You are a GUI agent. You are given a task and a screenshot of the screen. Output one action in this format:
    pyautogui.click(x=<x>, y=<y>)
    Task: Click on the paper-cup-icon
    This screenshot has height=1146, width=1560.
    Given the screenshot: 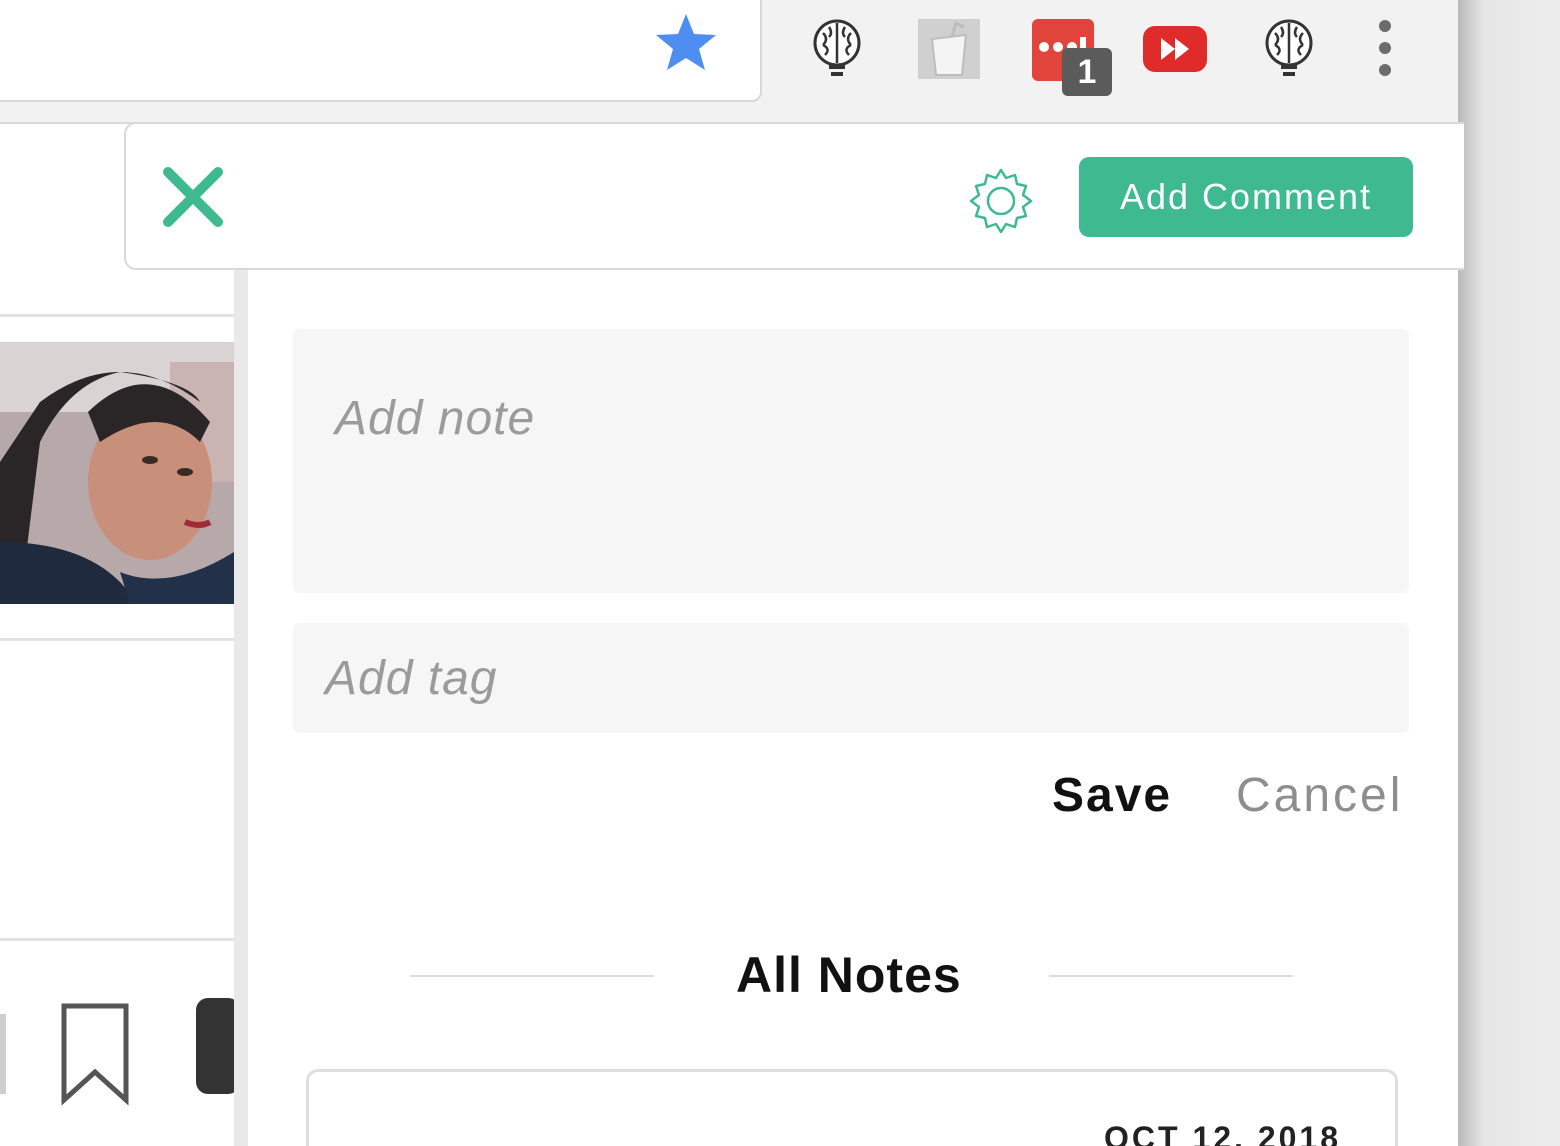 What is the action you would take?
    pyautogui.click(x=949, y=49)
    